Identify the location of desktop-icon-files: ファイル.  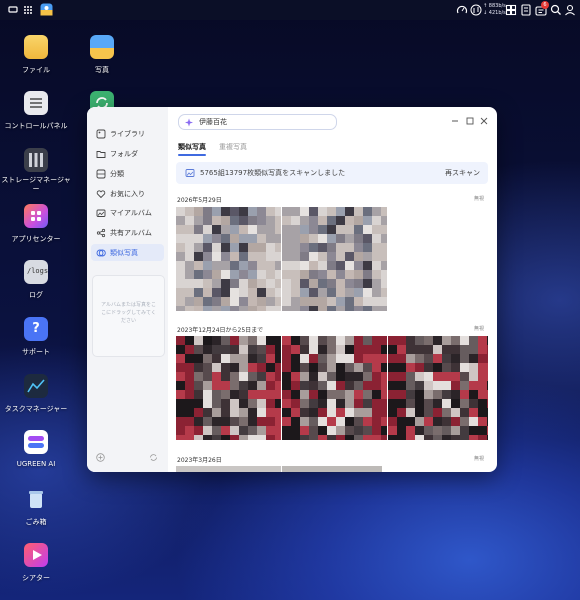
(36, 55).